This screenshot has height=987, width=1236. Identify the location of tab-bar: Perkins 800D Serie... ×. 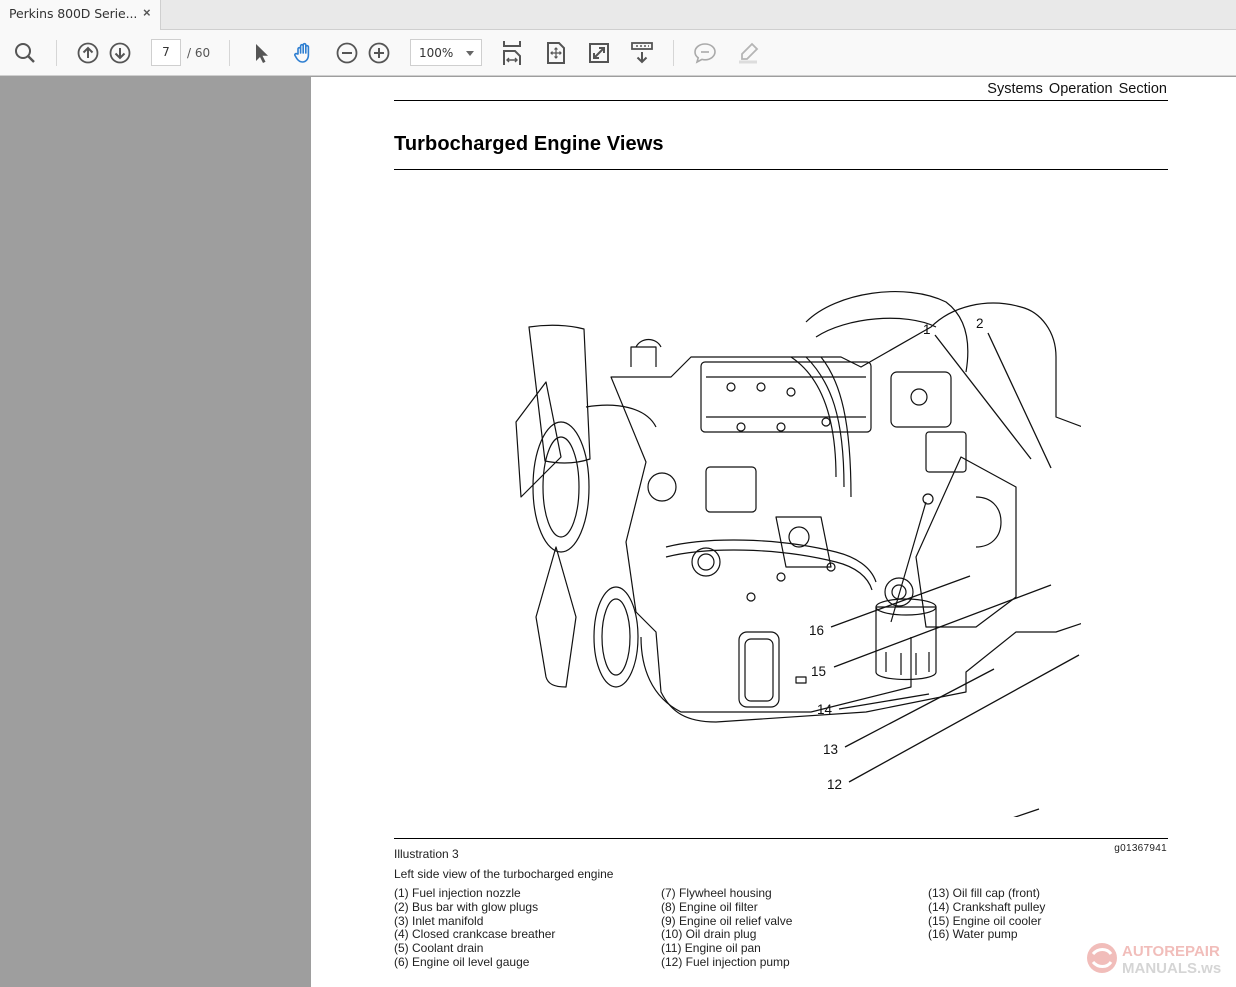
(618, 15).